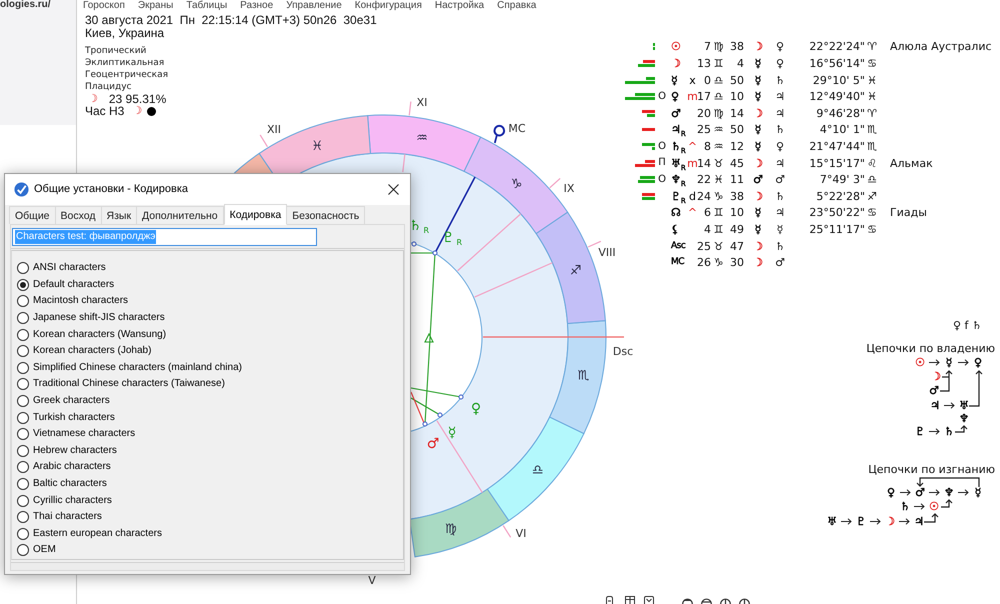  Describe the element at coordinates (737, 230) in the screenshot. I see `minutes-value: 49` at that location.